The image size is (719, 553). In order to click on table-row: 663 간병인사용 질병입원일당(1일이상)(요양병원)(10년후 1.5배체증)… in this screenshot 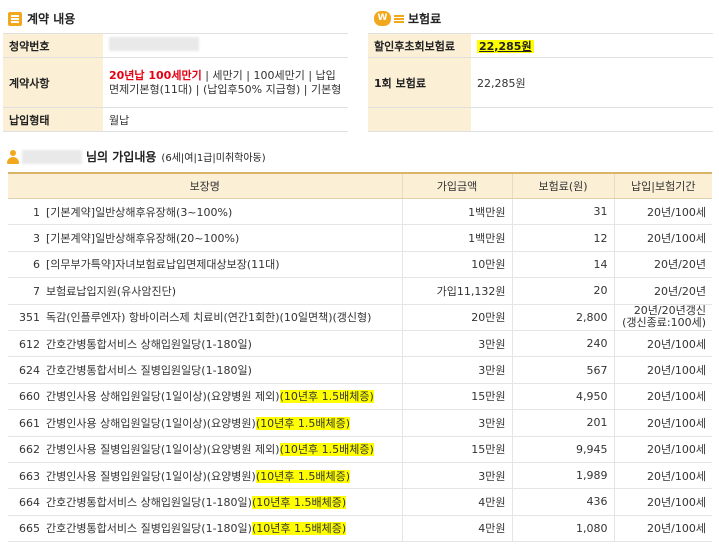, I will do `click(360, 476)`.